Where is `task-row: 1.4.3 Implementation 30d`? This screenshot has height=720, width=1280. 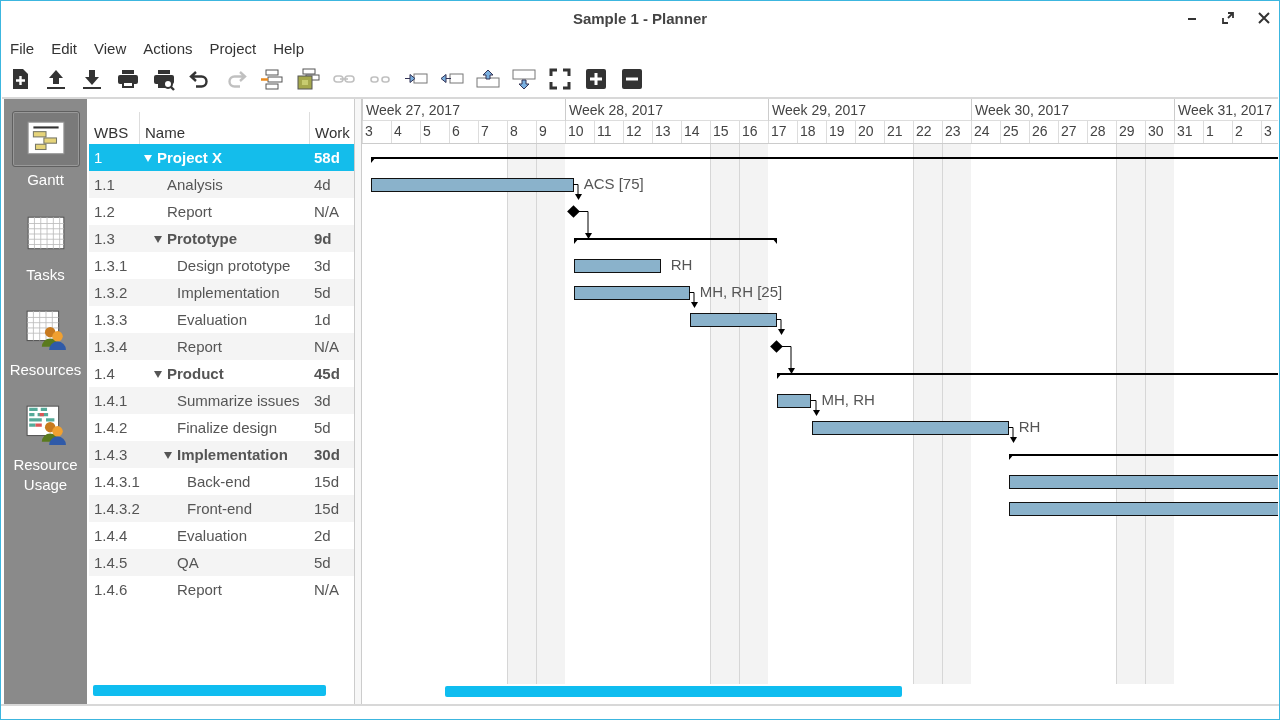 task-row: 1.4.3 Implementation 30d is located at coordinates (221, 454).